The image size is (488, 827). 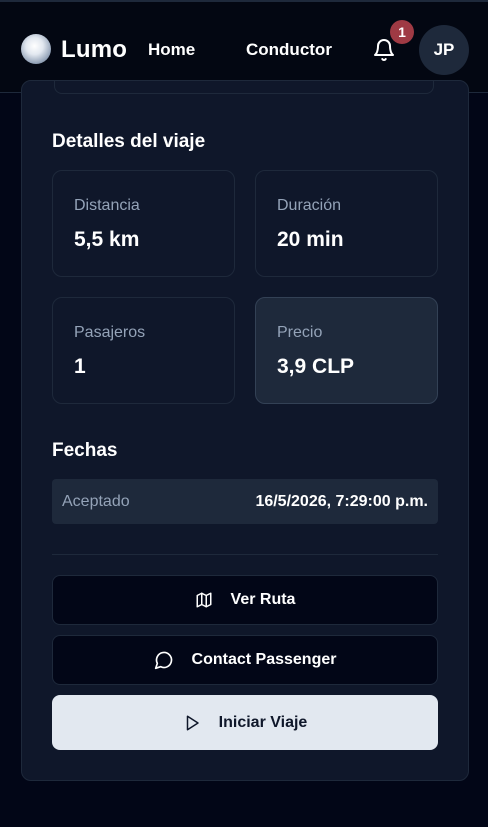 I want to click on view-route-button: Ver Ruta, so click(x=245, y=600).